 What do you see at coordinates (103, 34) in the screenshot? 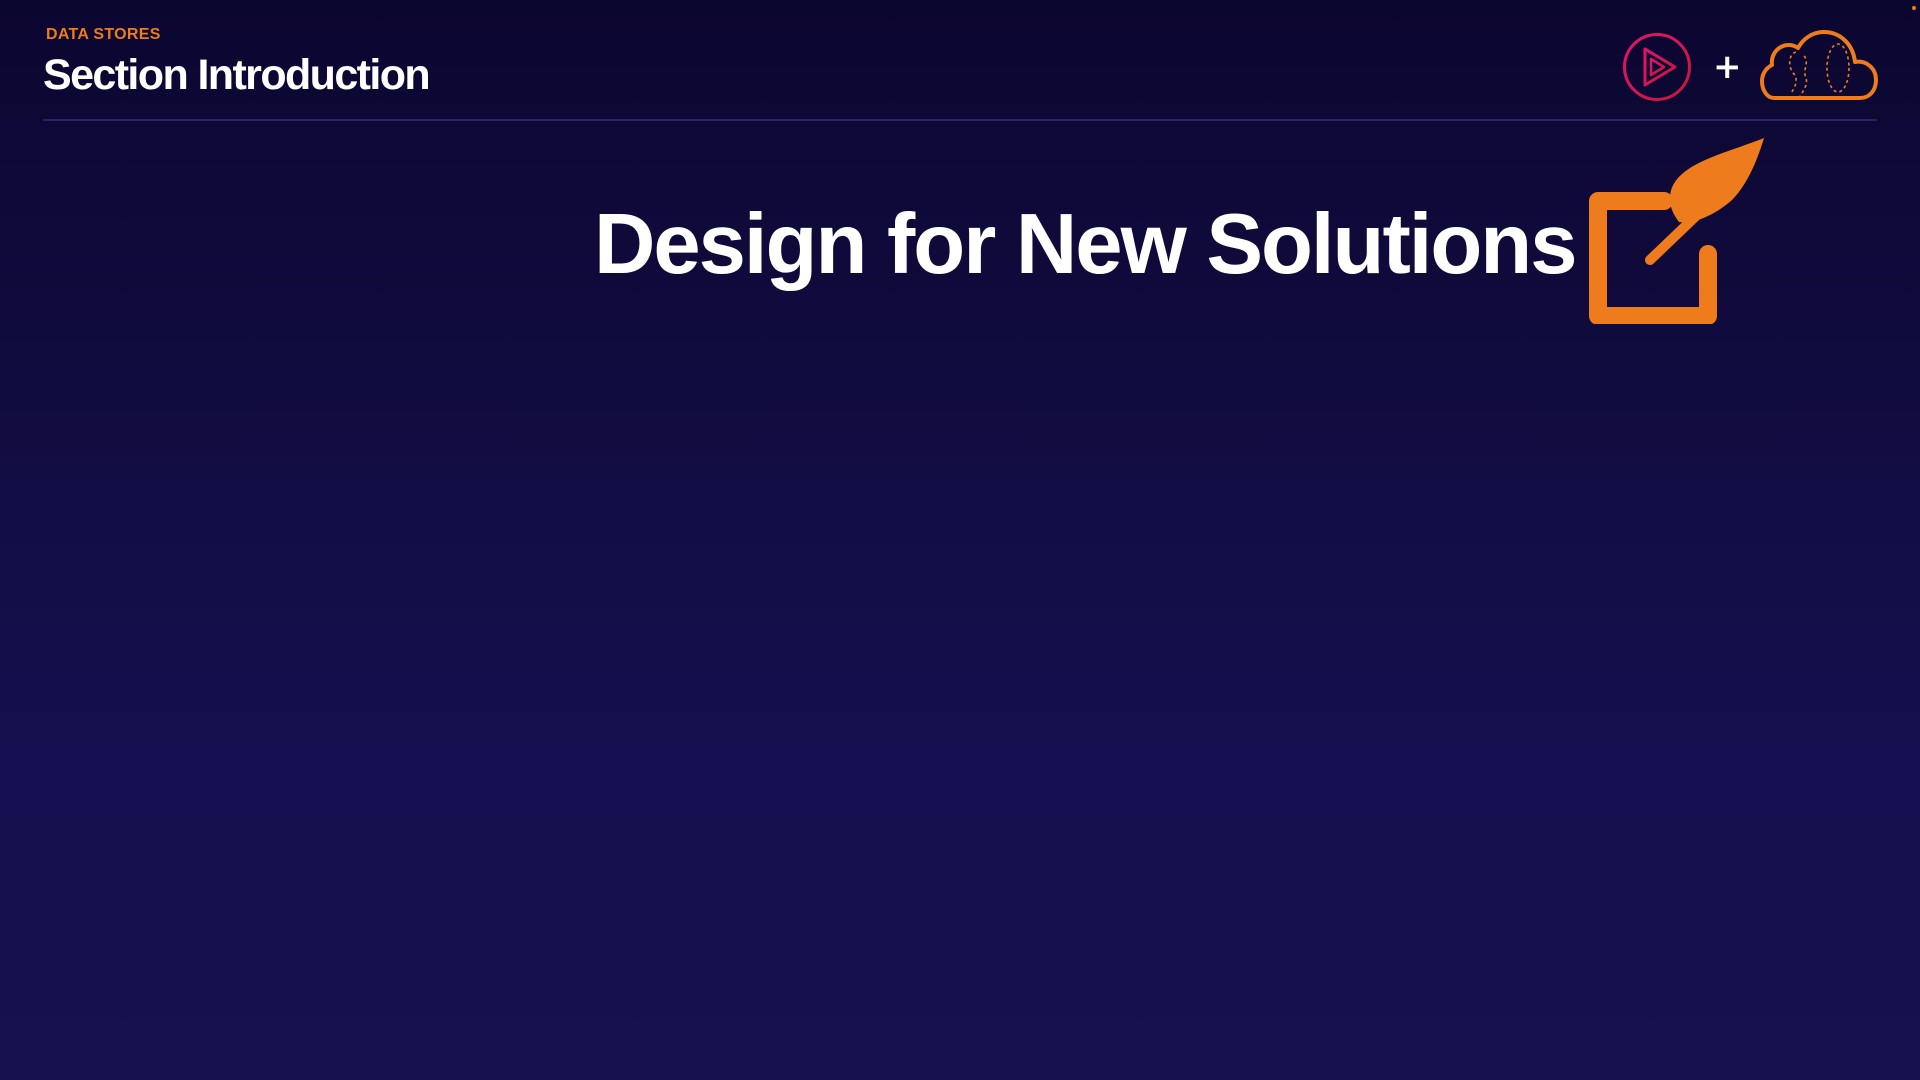
I see `section-eyebrow: DATA STORES` at bounding box center [103, 34].